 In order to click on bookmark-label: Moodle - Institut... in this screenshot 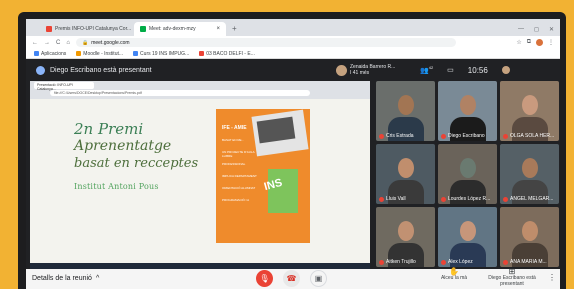, I will do `click(103, 53)`.